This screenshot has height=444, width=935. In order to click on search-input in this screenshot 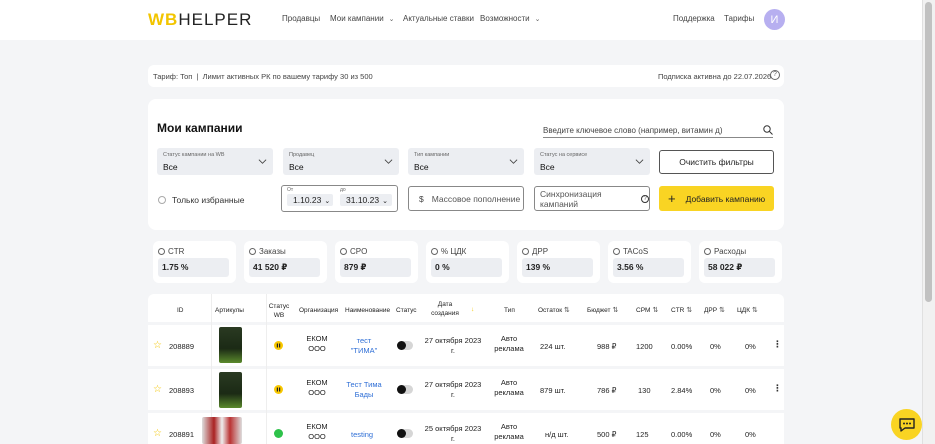, I will do `click(658, 130)`.